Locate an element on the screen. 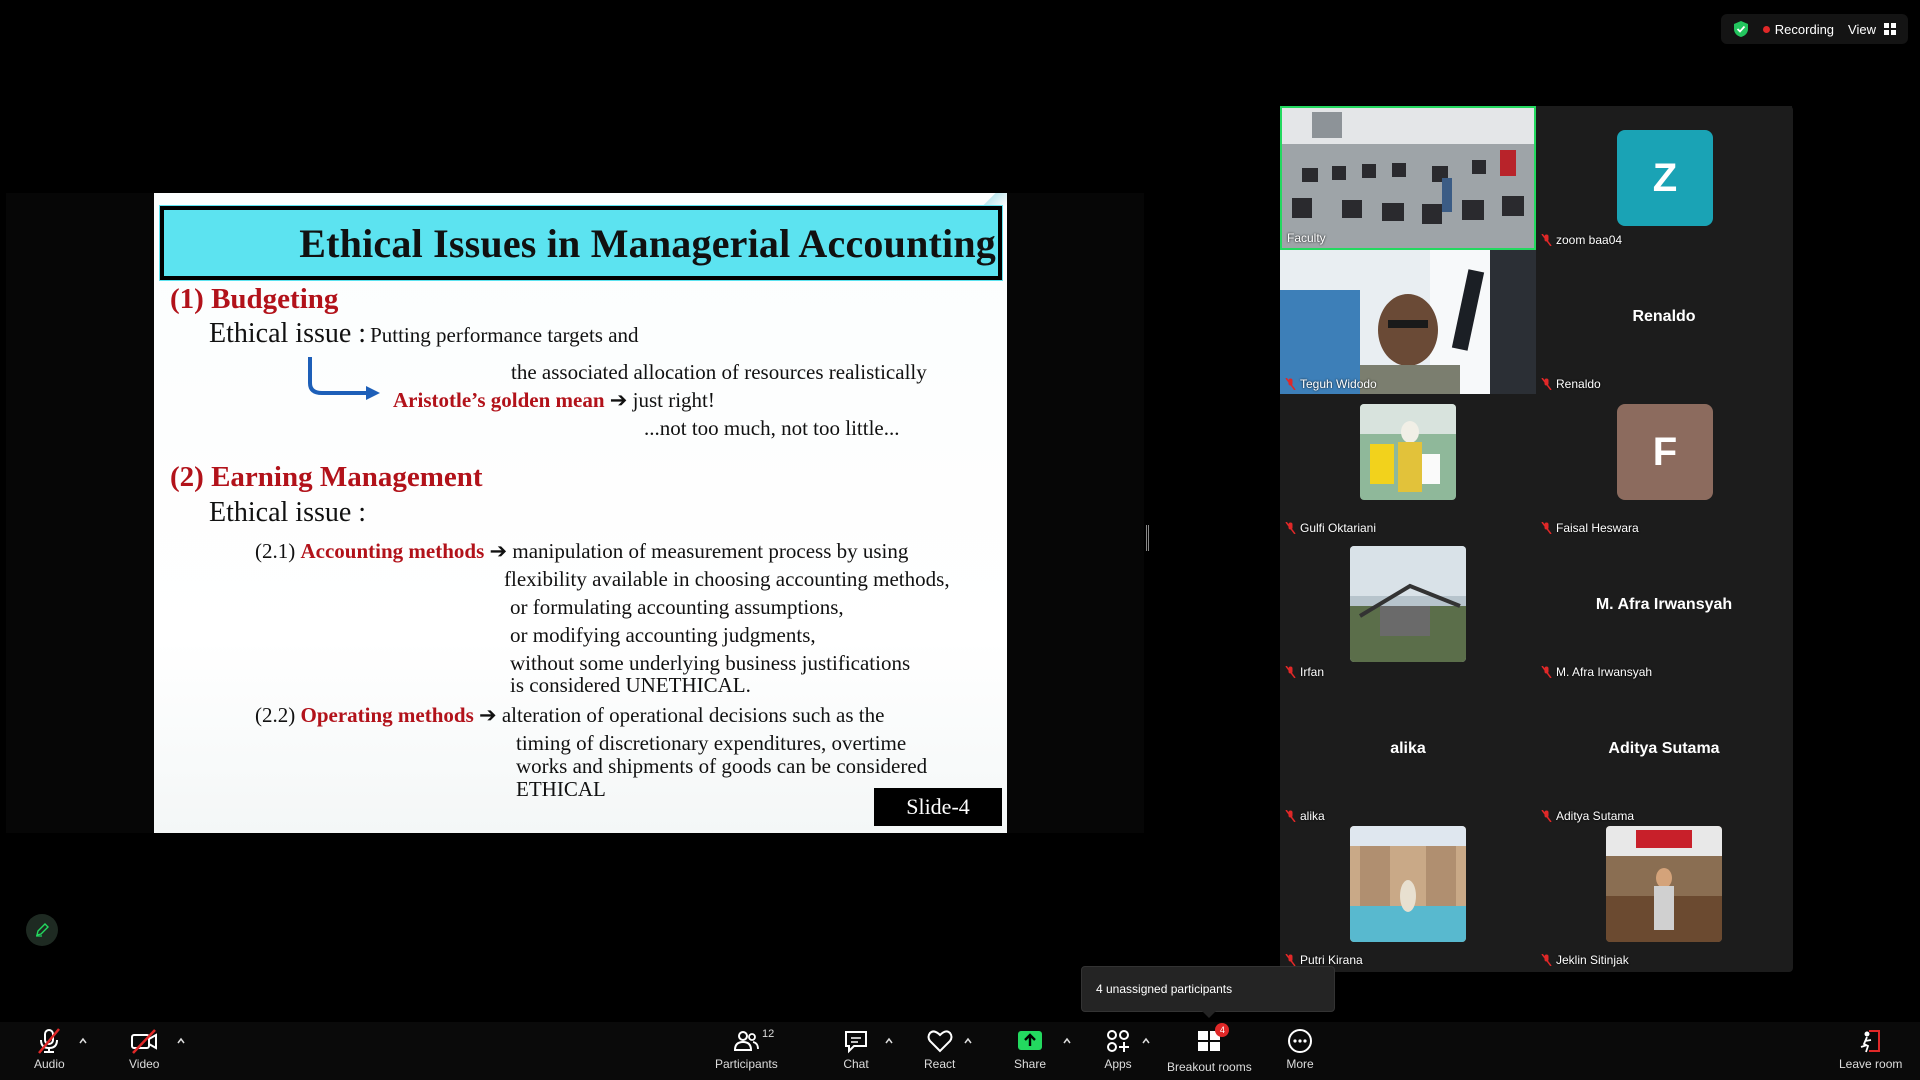 The height and width of the screenshot is (1080, 1920). chat-button: Chat is located at coordinates (856, 1049).